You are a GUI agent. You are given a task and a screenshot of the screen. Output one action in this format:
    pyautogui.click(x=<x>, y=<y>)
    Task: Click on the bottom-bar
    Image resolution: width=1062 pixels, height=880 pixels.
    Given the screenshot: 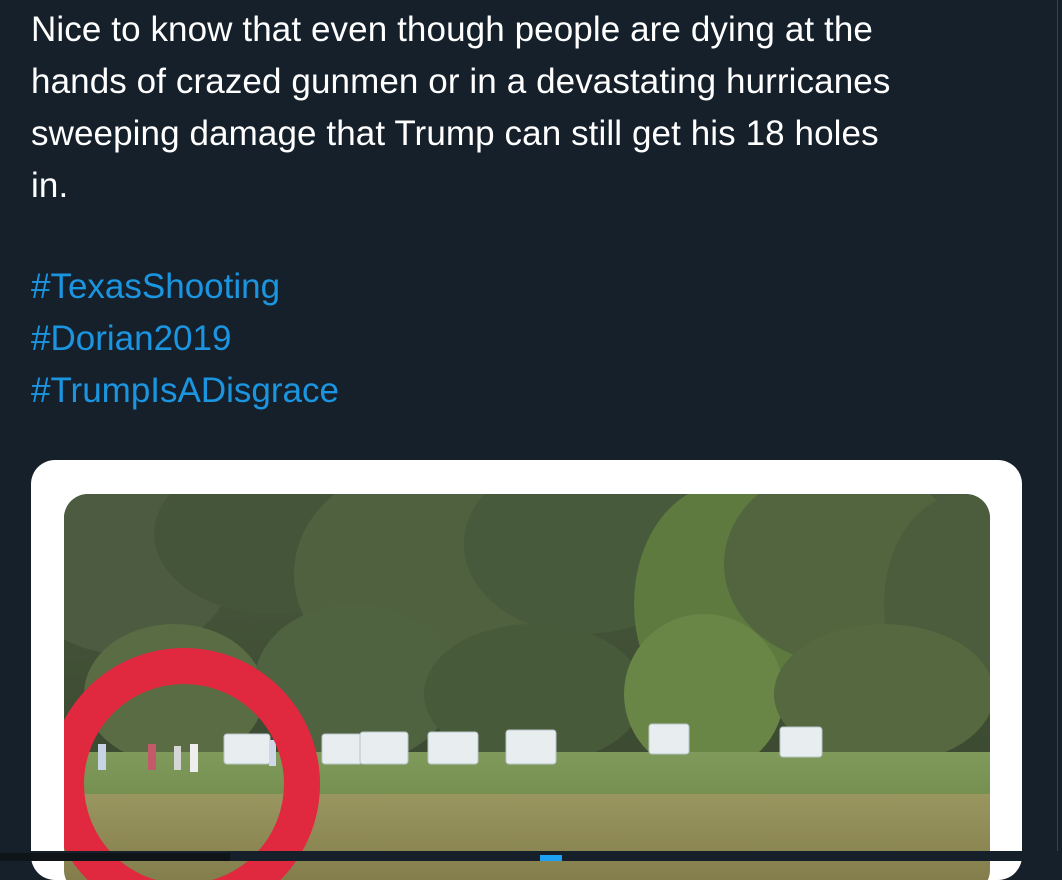 What is the action you would take?
    pyautogui.click(x=531, y=856)
    